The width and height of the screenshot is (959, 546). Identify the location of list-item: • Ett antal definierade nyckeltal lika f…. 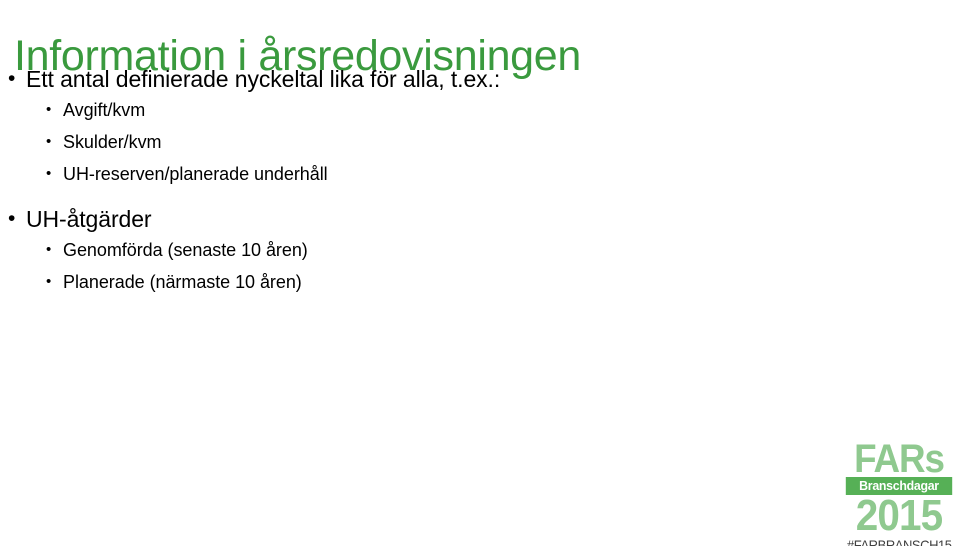
(410, 79).